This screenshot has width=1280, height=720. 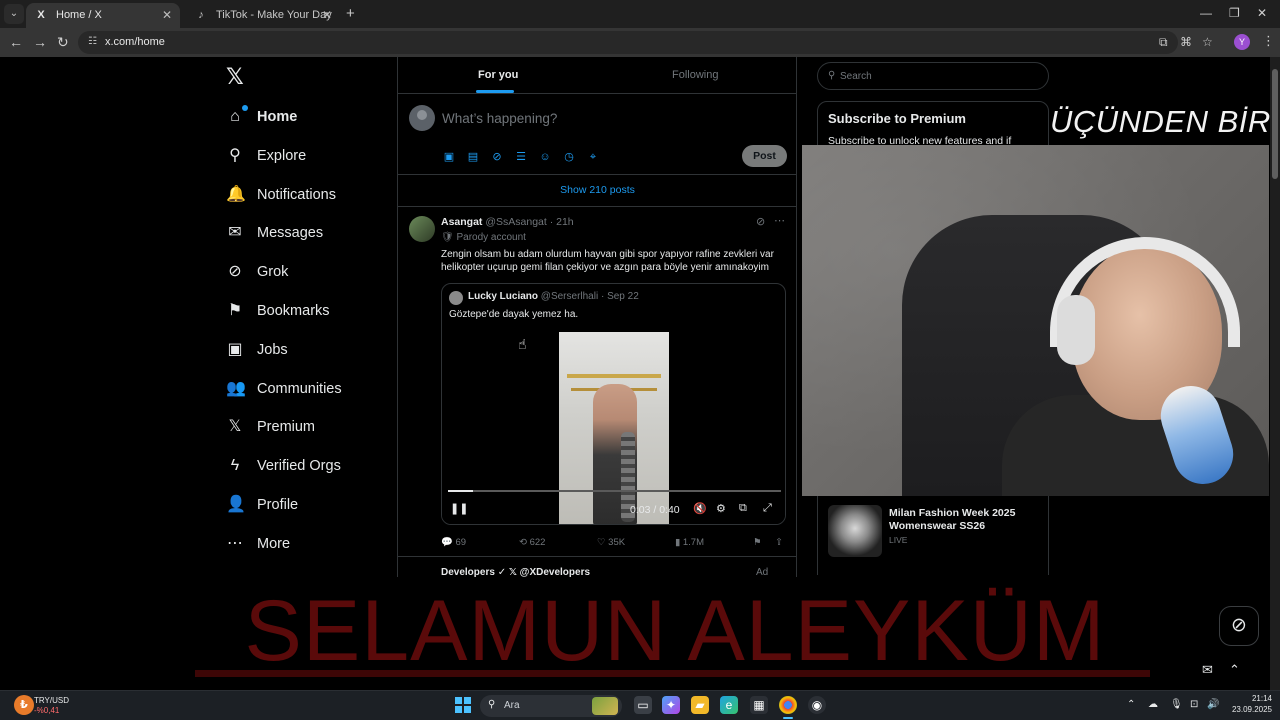 I want to click on emoji-icon: ☺, so click(x=545, y=157).